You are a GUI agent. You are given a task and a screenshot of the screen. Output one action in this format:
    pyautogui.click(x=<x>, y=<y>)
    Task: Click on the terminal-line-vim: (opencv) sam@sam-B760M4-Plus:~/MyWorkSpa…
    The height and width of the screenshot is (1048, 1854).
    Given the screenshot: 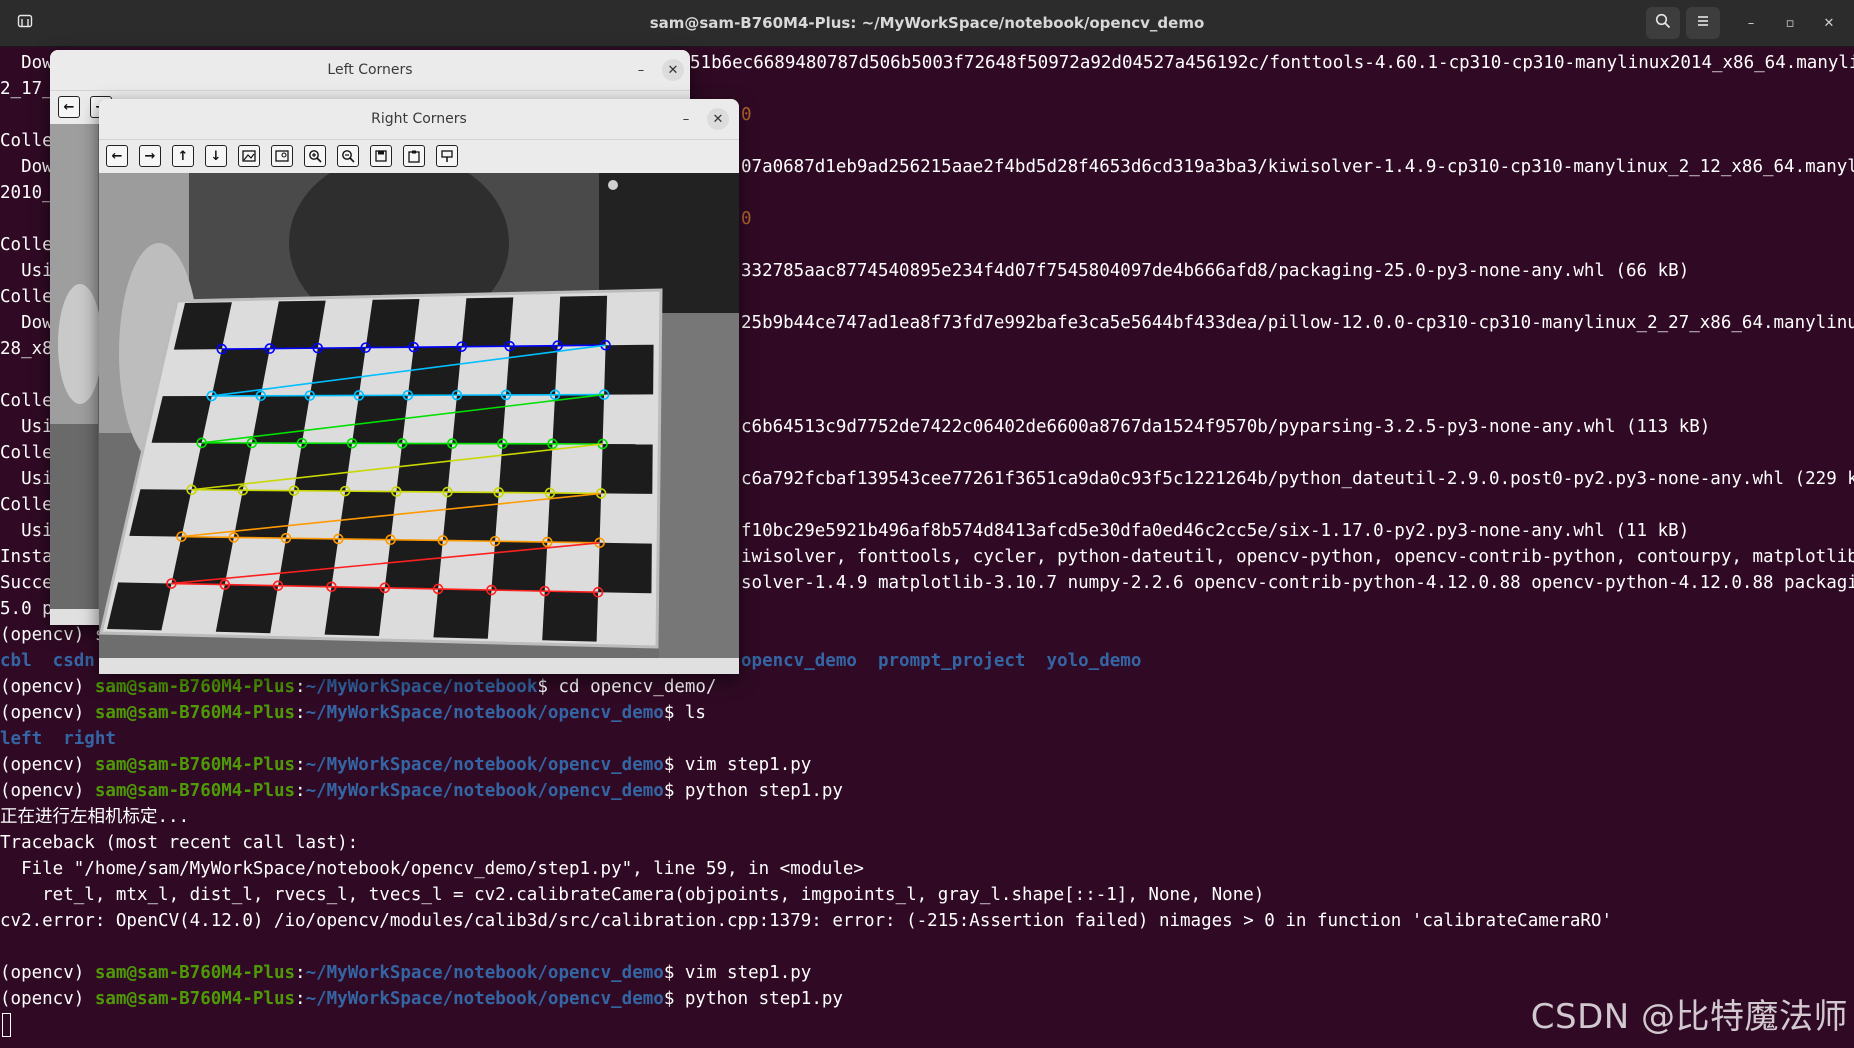 What is the action you would take?
    pyautogui.click(x=406, y=765)
    